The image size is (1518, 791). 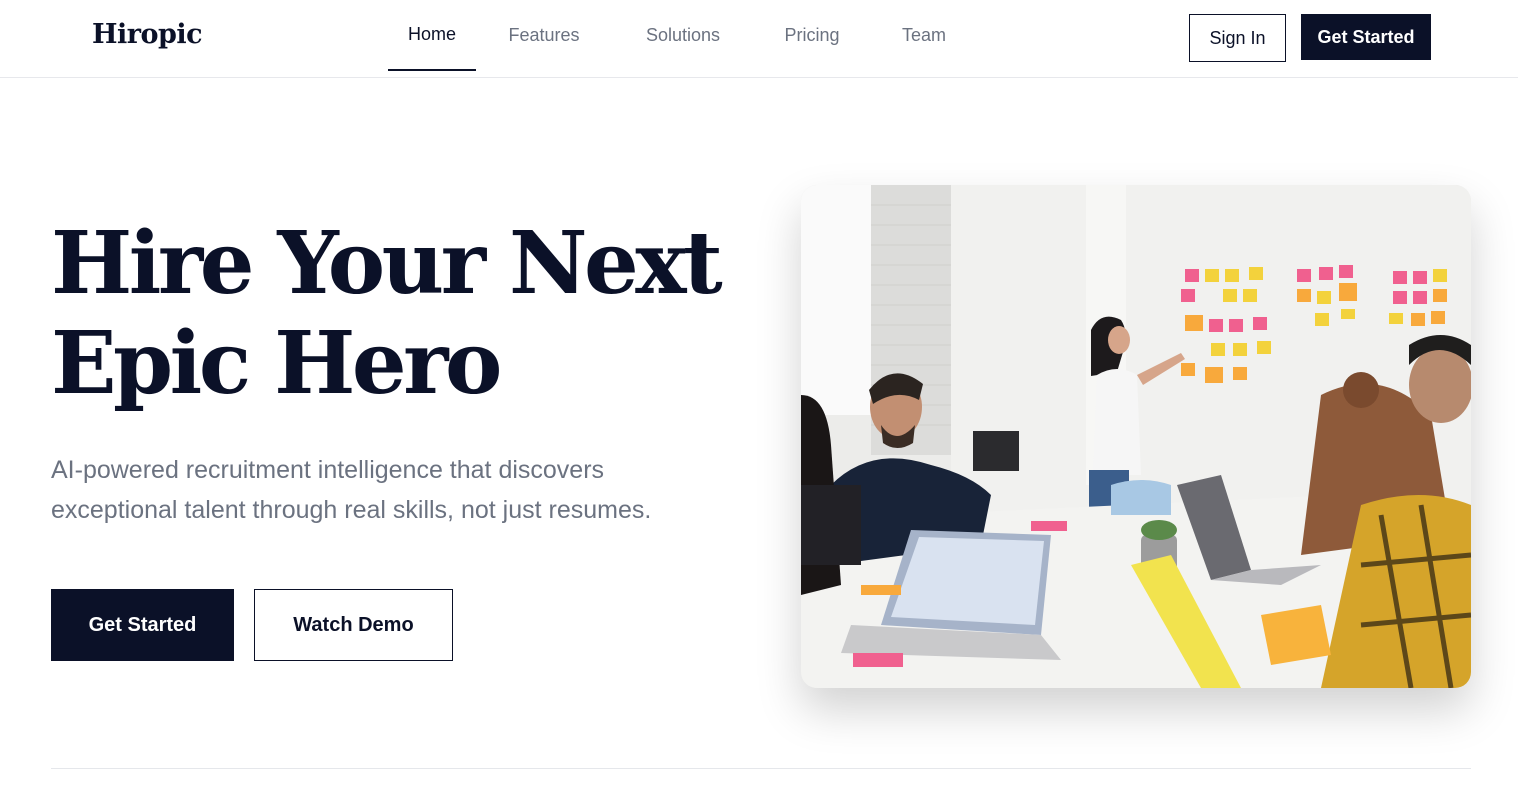 I want to click on main-nav: Home Features Solutions Pricing Team, so click(x=677, y=39).